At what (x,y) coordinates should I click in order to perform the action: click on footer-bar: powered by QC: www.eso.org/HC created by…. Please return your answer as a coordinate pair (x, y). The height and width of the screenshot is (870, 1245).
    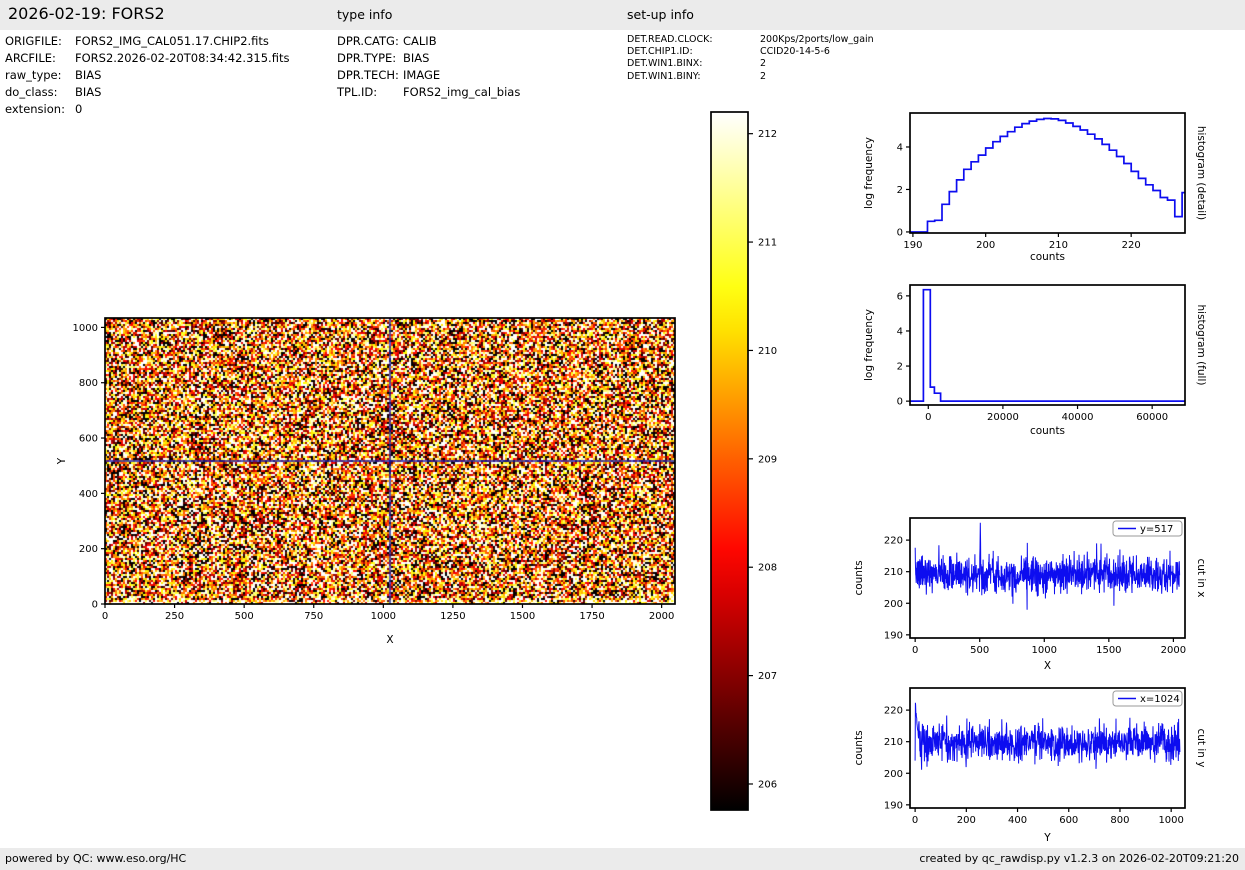
    Looking at the image, I should click on (622, 859).